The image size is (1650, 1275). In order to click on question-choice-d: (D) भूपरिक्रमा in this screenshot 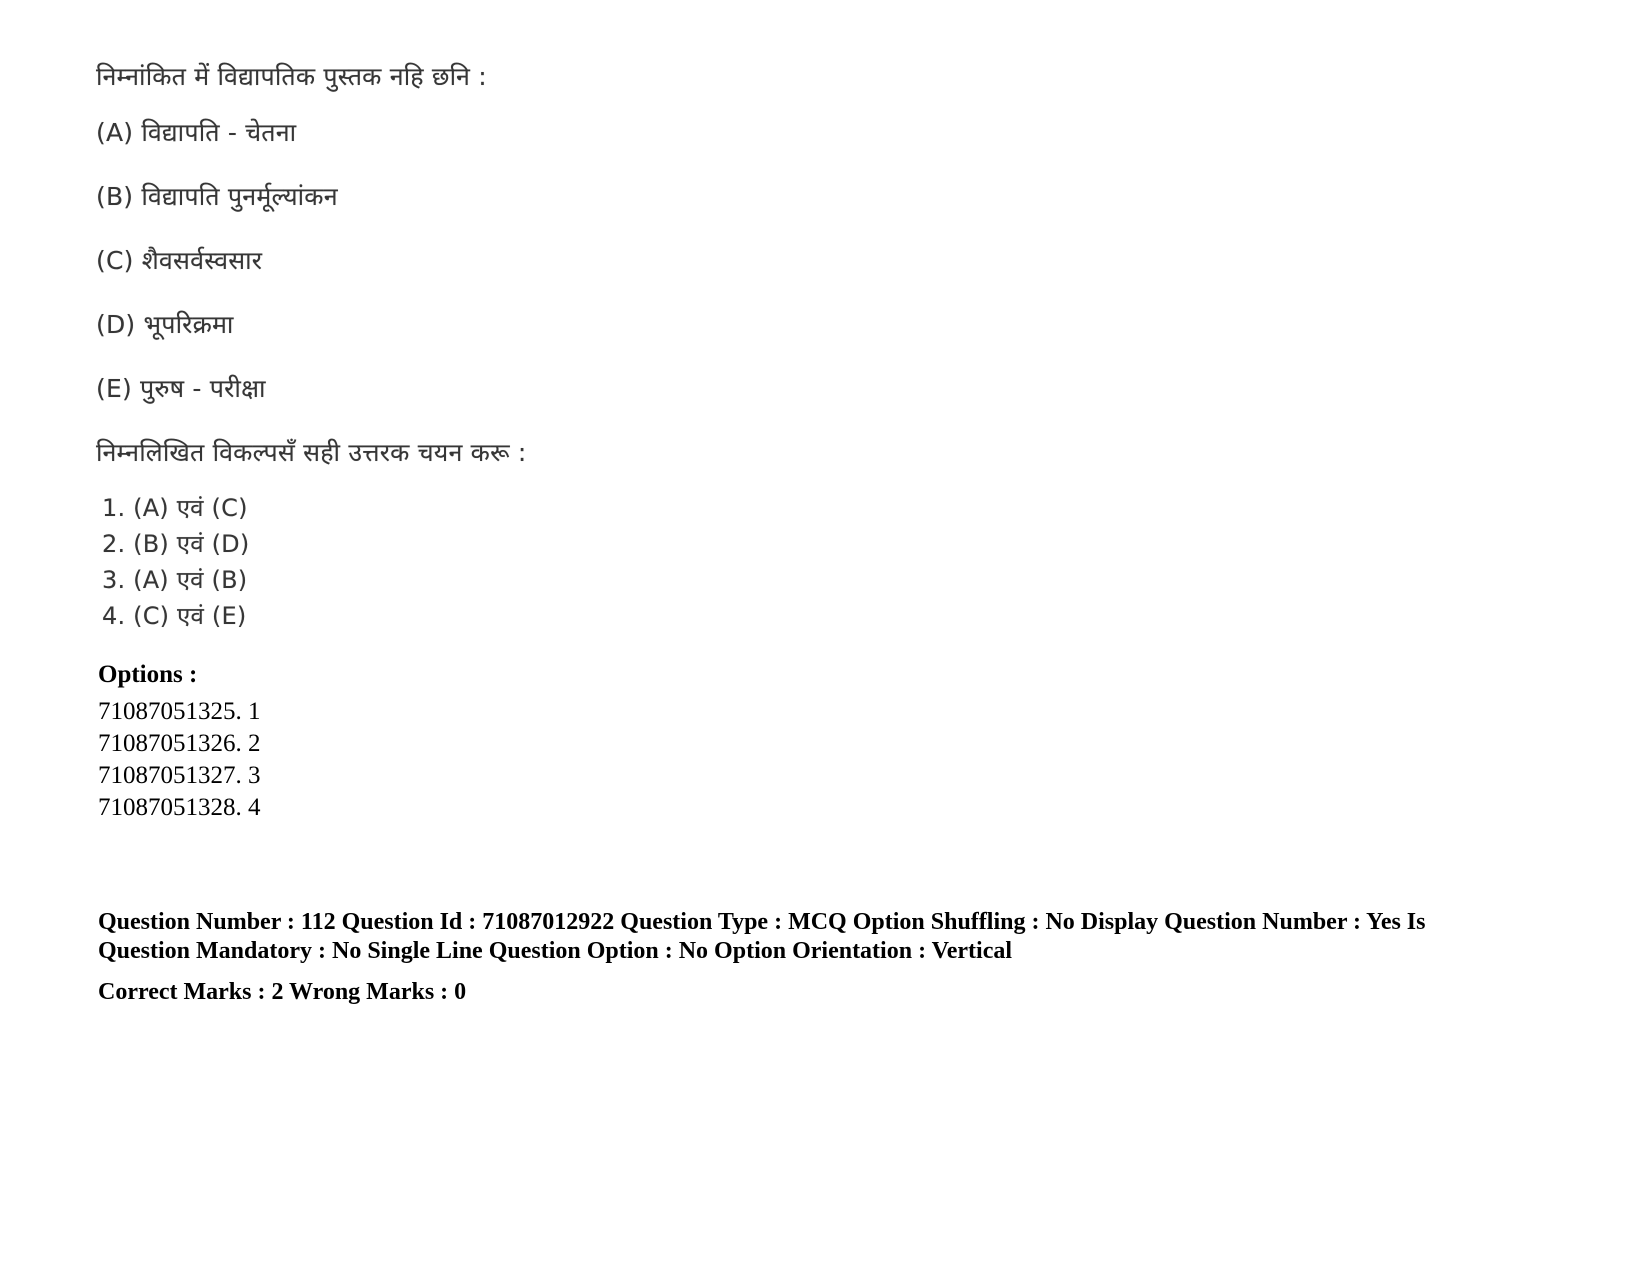, I will do `click(165, 324)`.